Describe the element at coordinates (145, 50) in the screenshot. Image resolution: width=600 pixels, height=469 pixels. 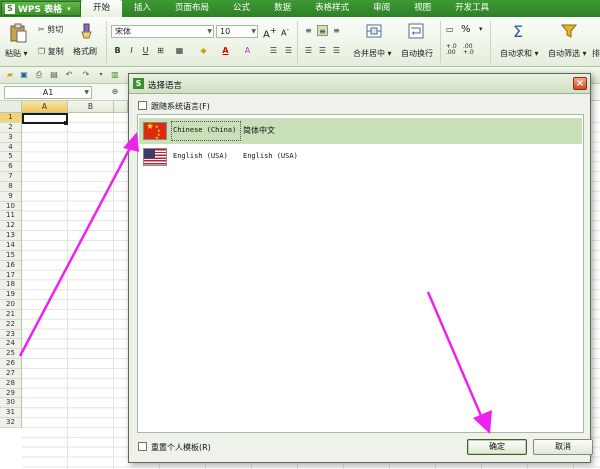
I see `underline-button: U` at that location.